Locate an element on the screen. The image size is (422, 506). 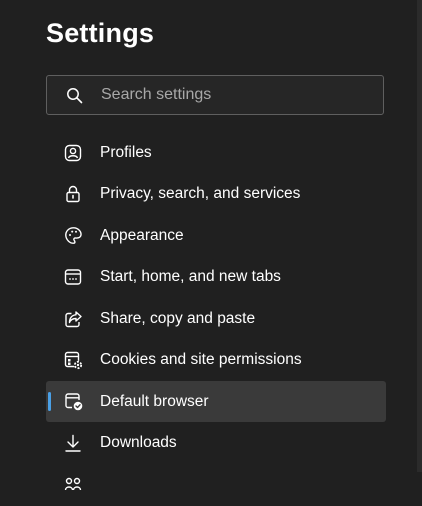
search-box is located at coordinates (215, 95).